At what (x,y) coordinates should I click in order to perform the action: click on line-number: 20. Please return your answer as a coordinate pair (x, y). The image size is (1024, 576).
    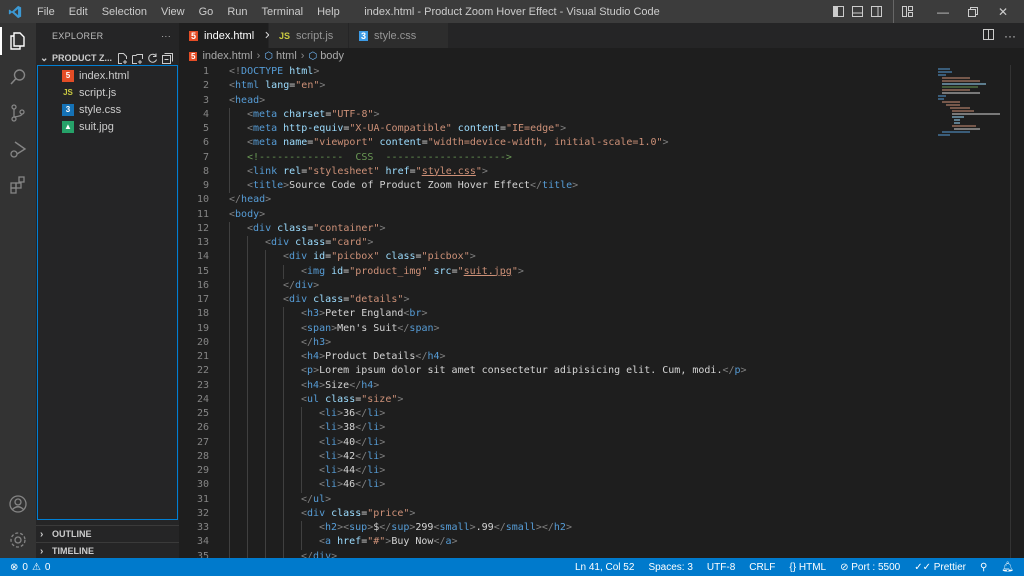
    Looking at the image, I should click on (202, 342).